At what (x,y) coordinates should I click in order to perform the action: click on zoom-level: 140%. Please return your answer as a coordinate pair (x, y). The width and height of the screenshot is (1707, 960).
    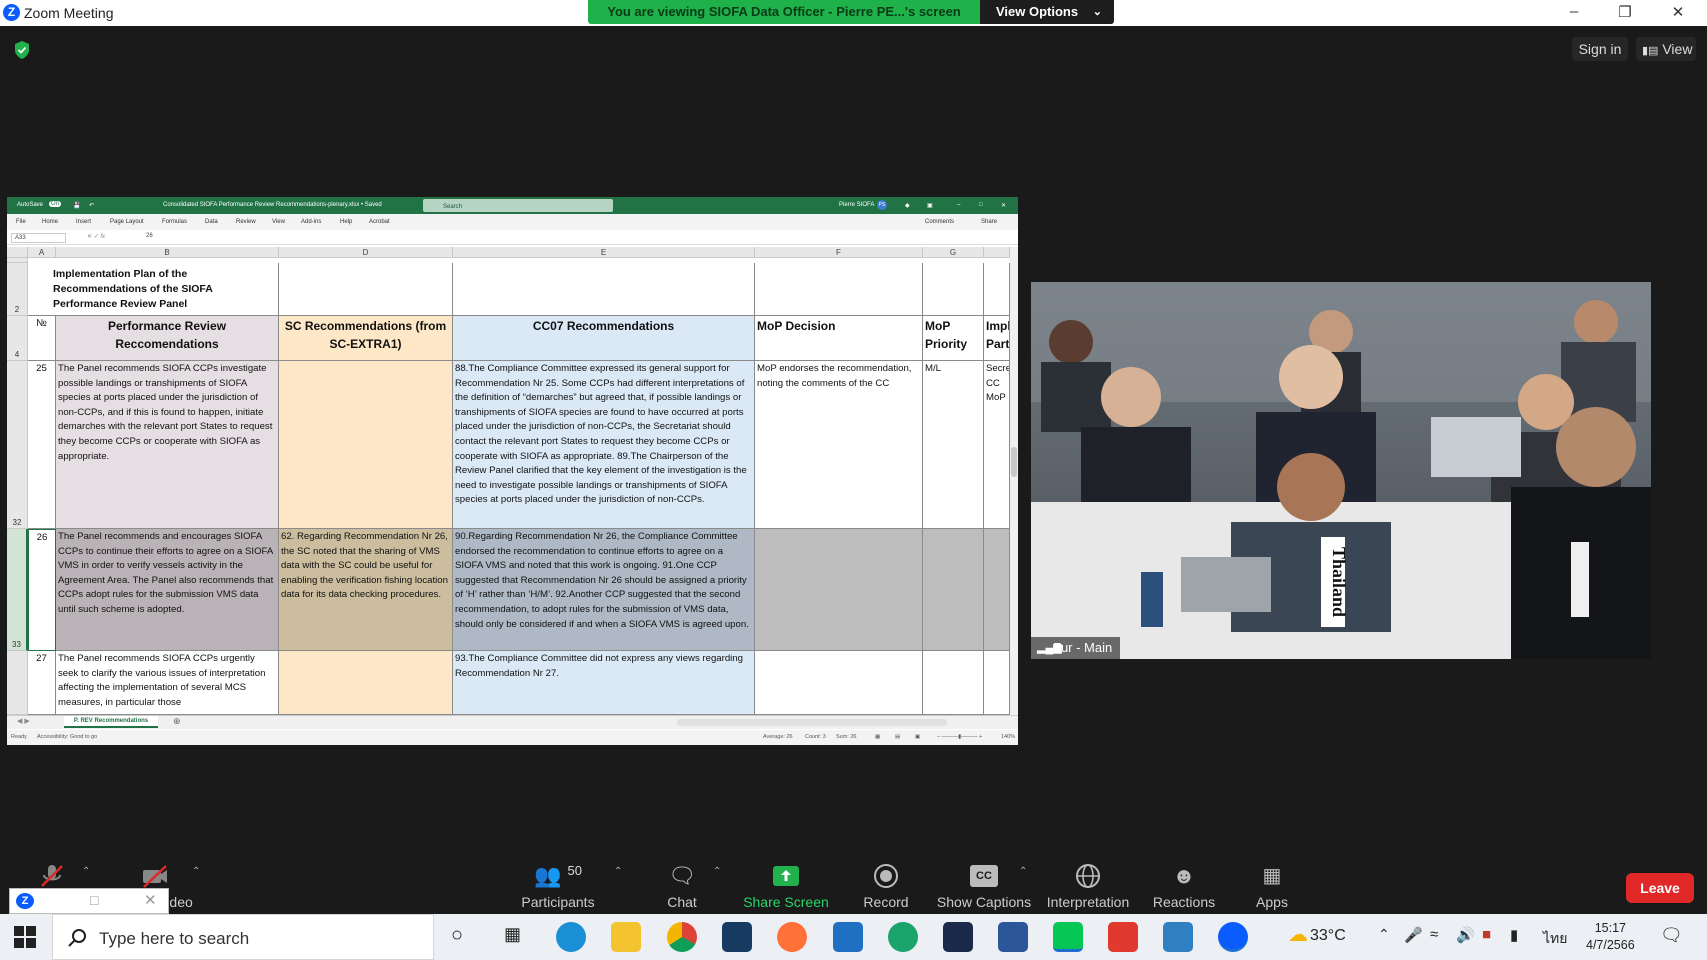
    Looking at the image, I should click on (1008, 737).